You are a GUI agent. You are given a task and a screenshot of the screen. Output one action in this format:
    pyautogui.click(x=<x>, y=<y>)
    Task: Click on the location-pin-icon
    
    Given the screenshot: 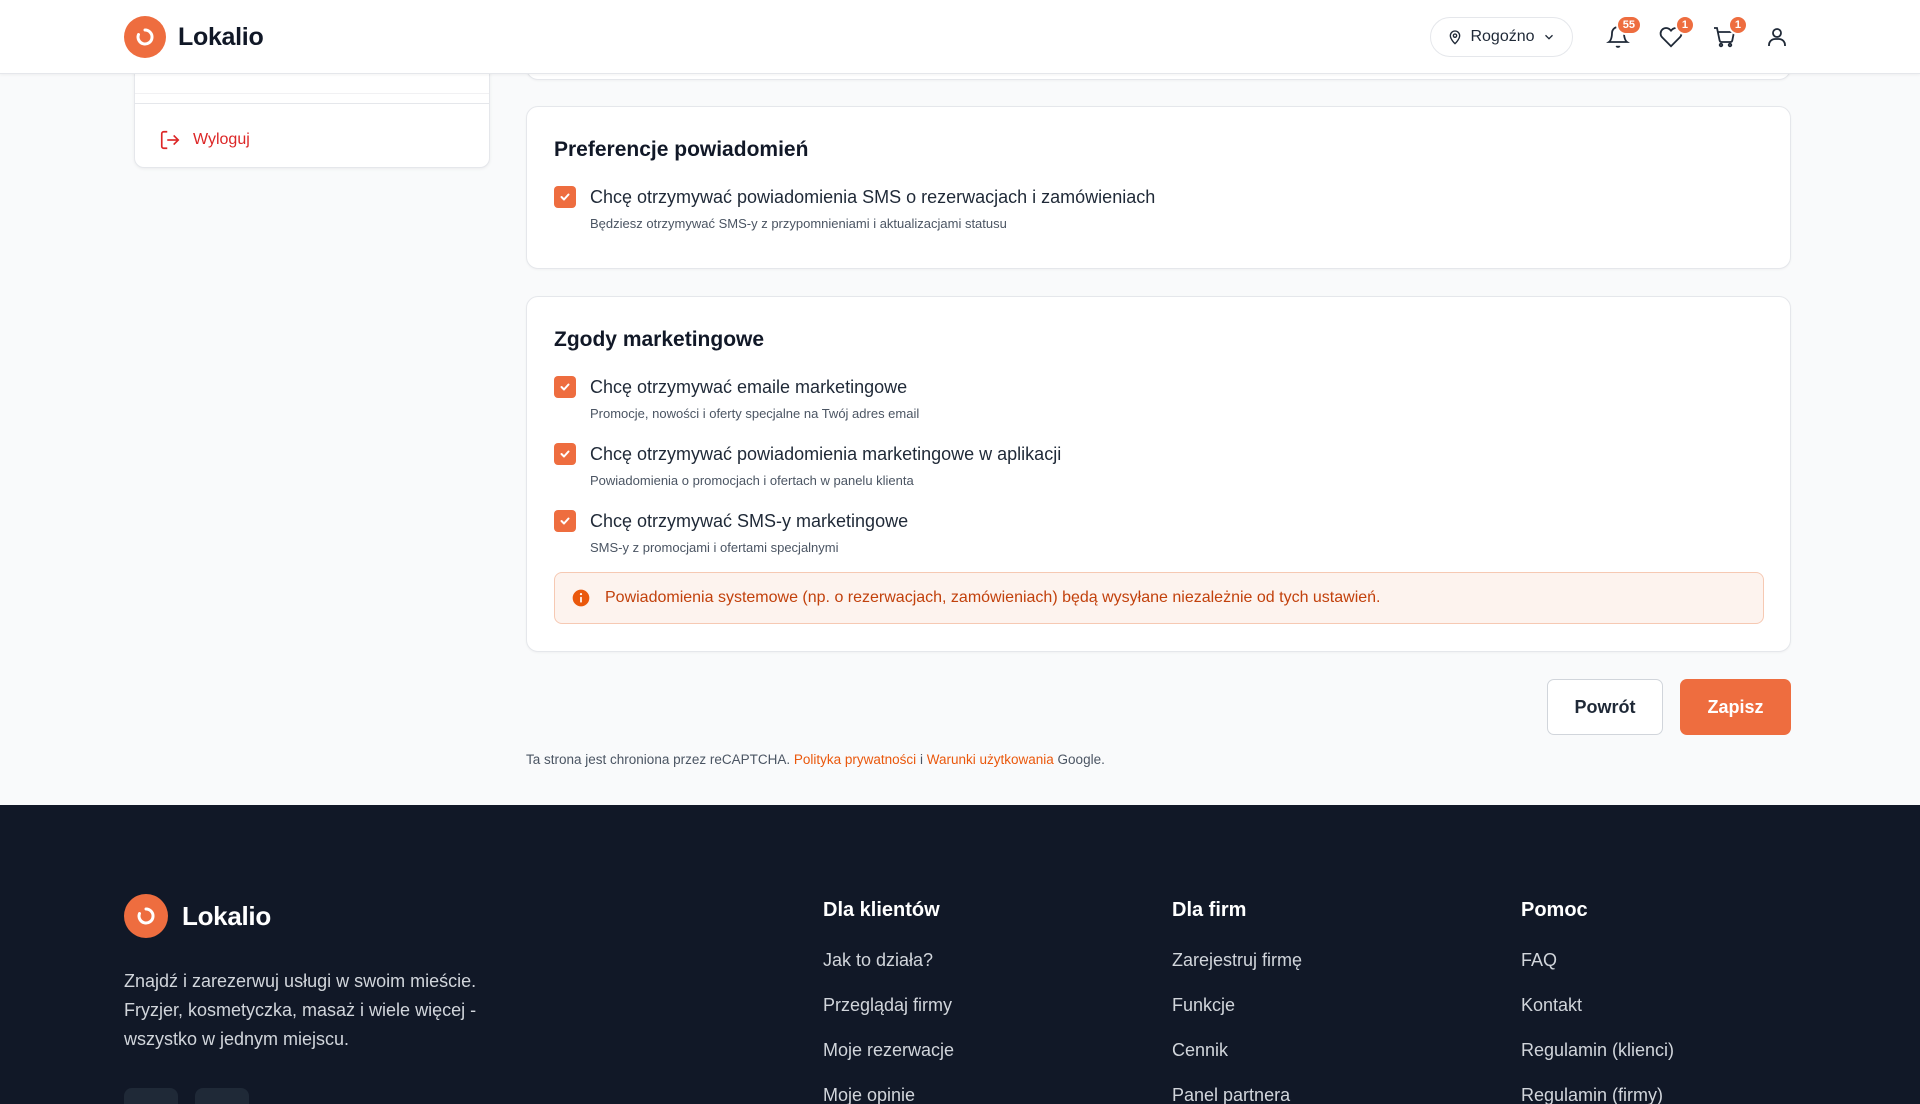 What is the action you would take?
    pyautogui.click(x=1455, y=37)
    